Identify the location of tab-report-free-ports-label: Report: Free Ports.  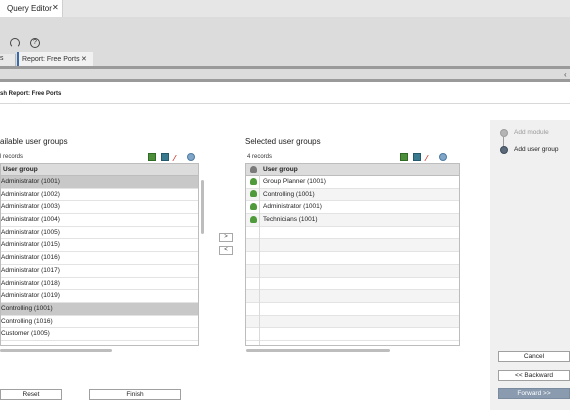
(51, 59).